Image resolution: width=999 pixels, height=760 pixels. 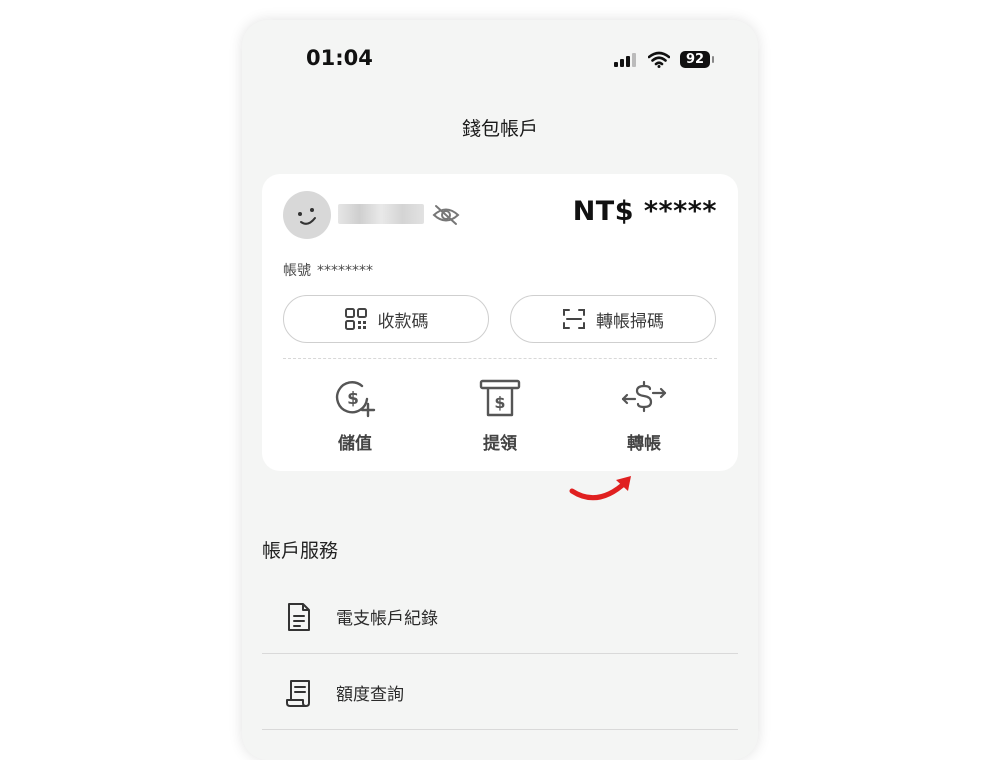 I want to click on transfer-scan-button: 轉帳掃碼, so click(x=613, y=319).